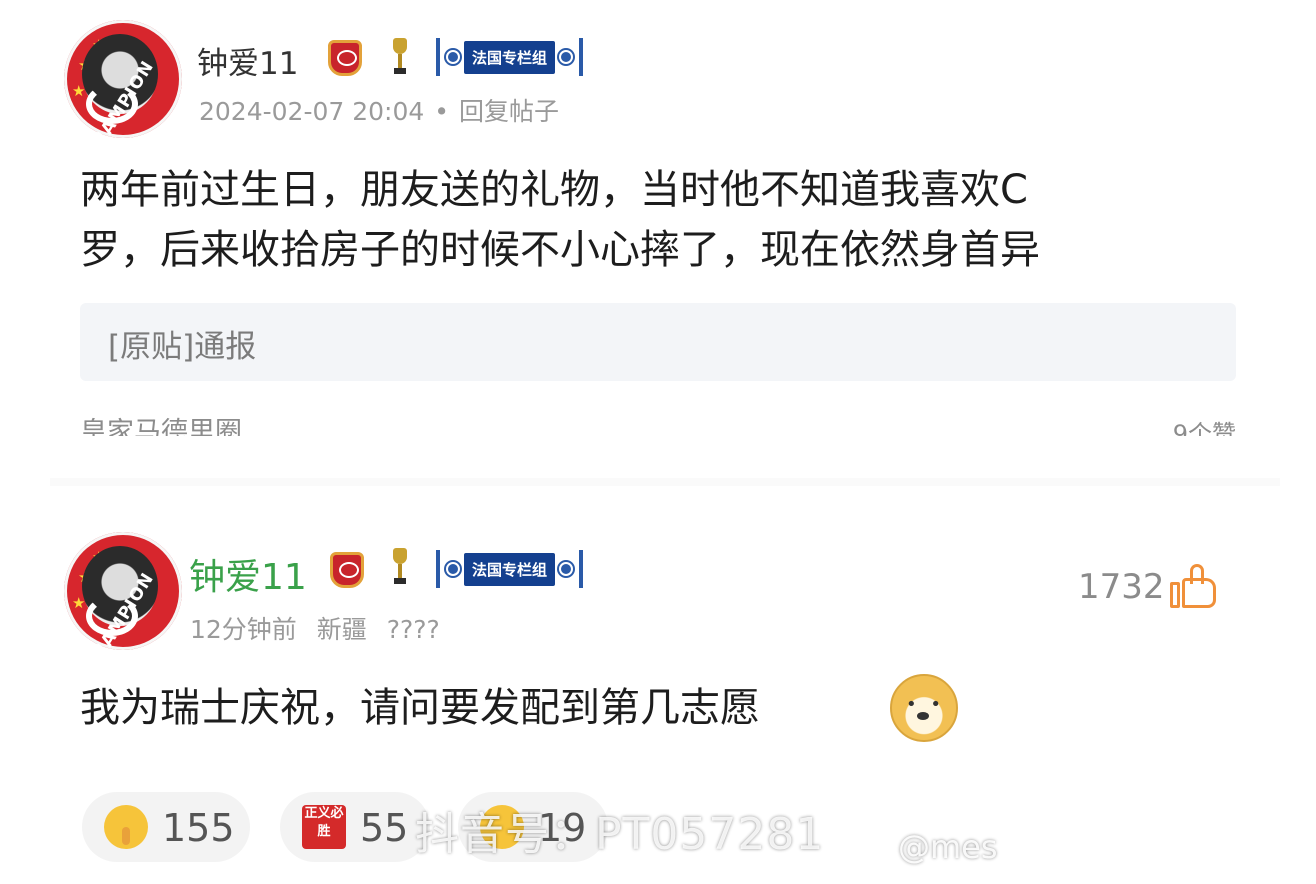 Image resolution: width=1316 pixels, height=884 pixels. What do you see at coordinates (324, 827) in the screenshot?
I see `justice-emoji-icon: 正义必胜` at bounding box center [324, 827].